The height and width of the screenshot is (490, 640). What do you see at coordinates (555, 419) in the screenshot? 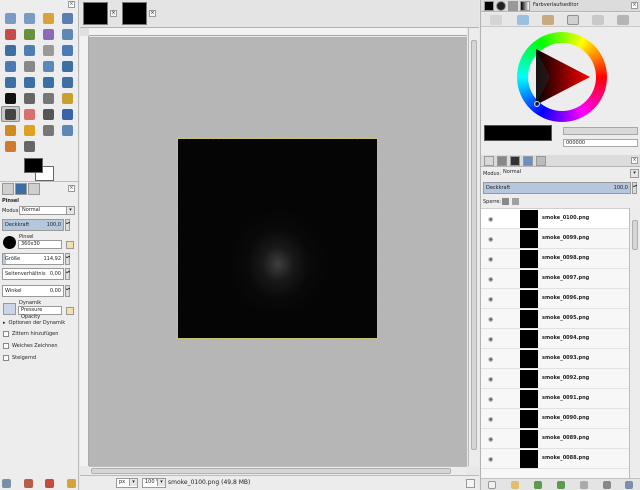
I see `layer-row: ◉ smoke_0090.png` at bounding box center [555, 419].